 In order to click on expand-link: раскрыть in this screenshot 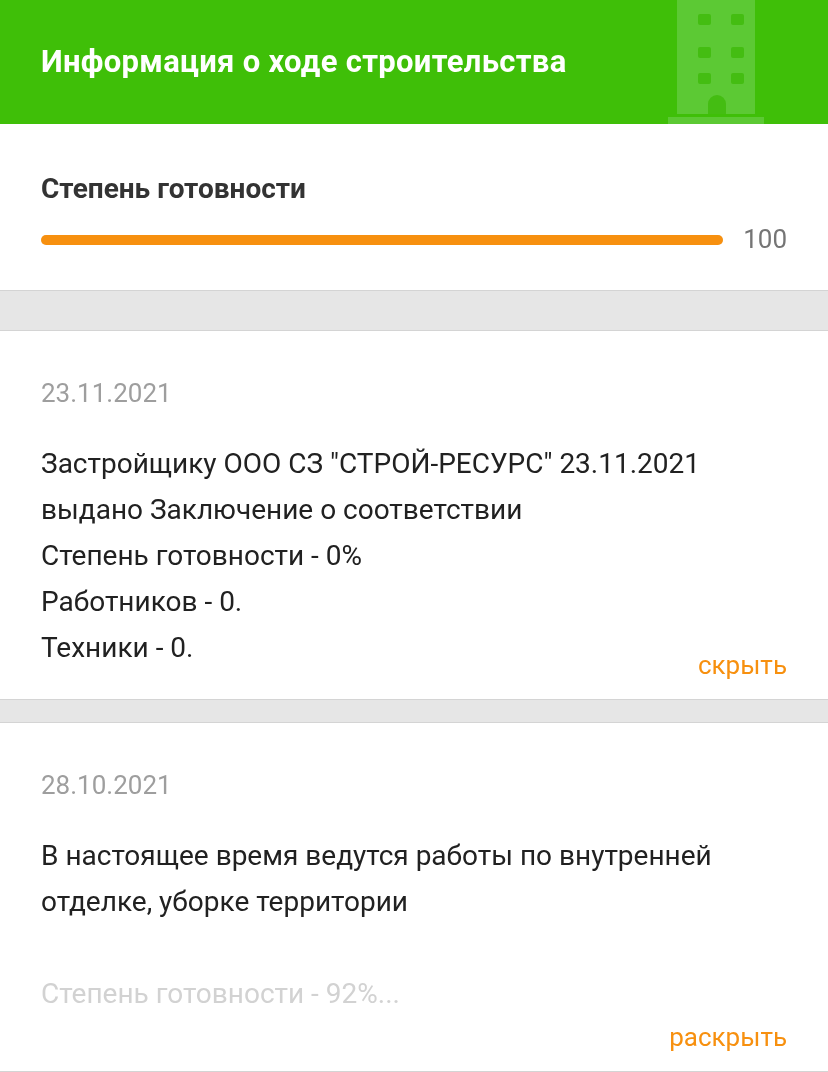, I will do `click(728, 1037)`.